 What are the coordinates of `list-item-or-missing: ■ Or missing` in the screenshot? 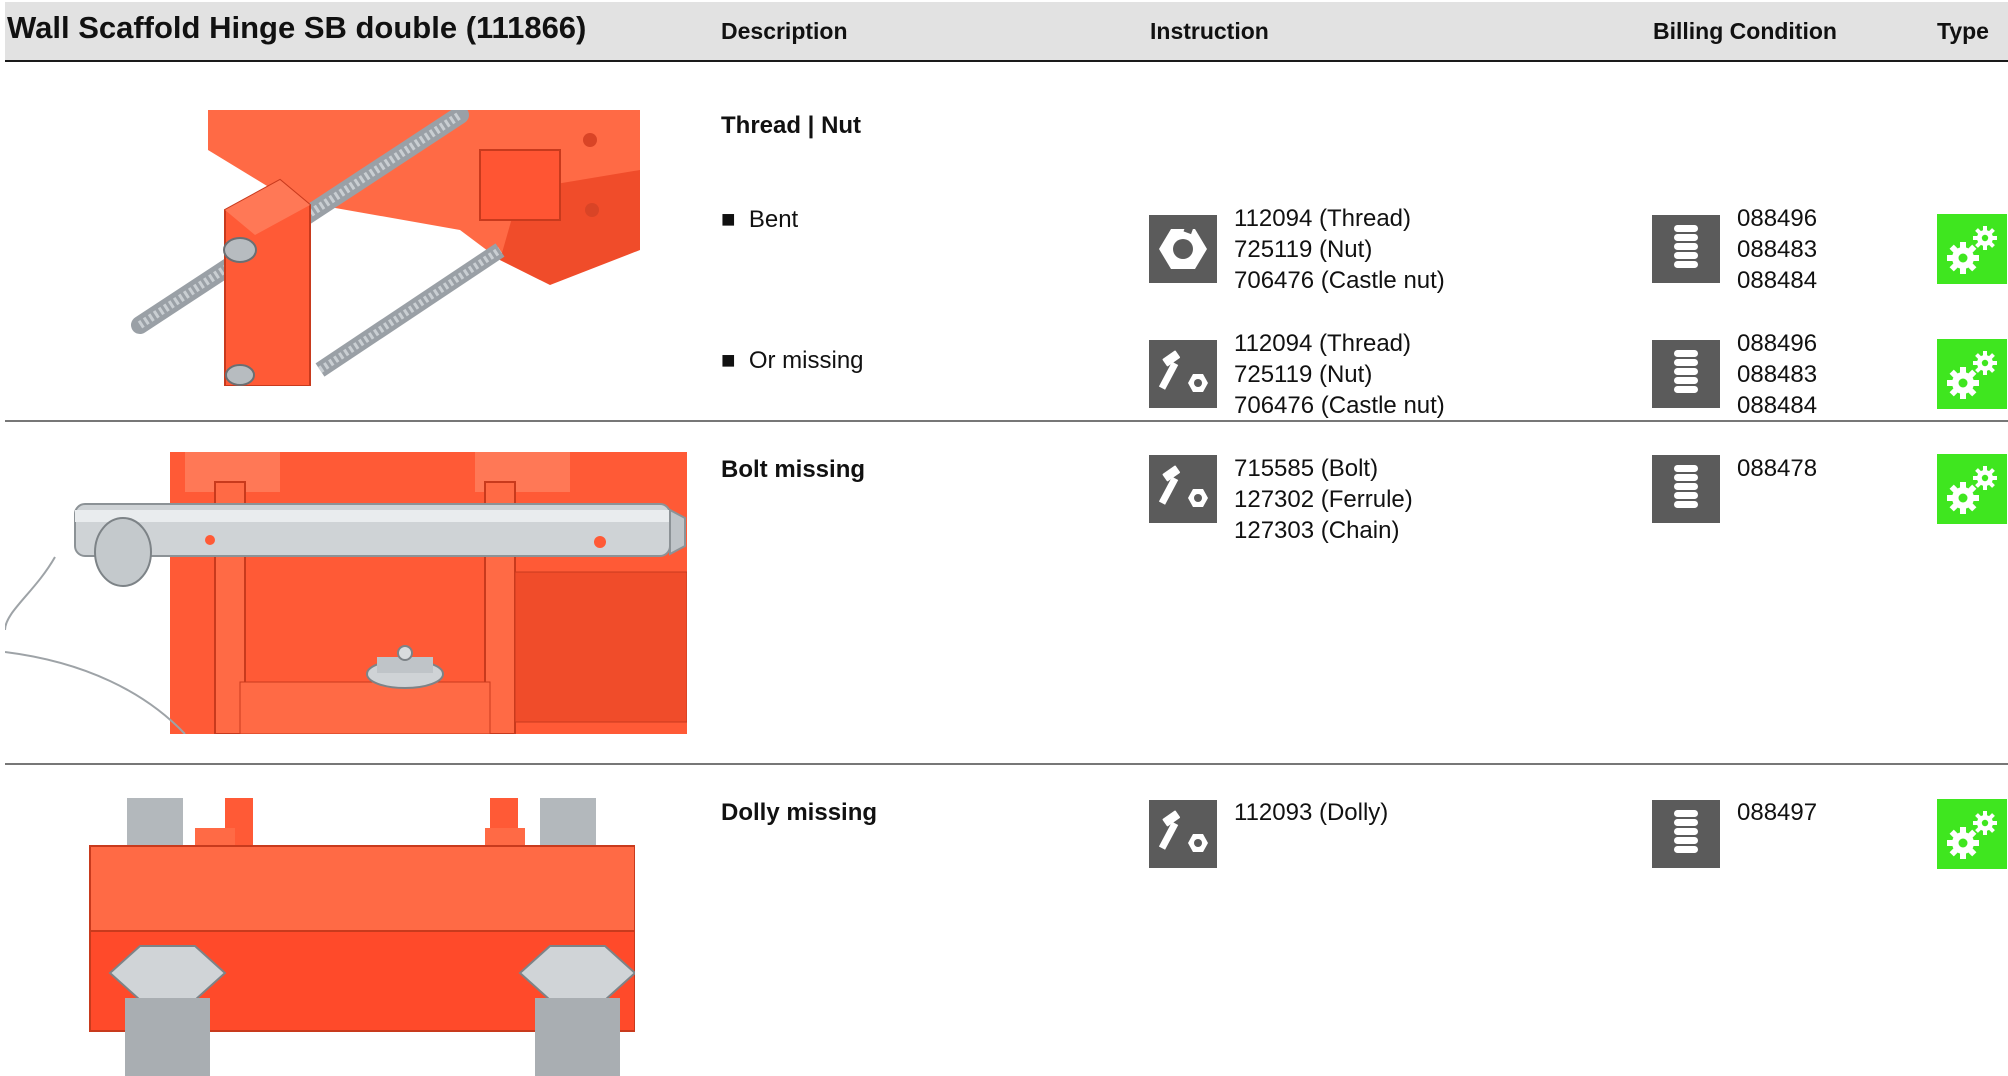 It's located at (792, 361).